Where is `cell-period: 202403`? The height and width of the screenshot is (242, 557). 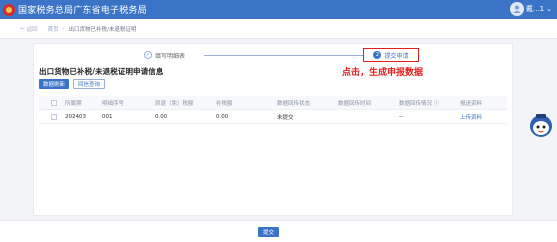
cell-period: 202403 is located at coordinates (75, 116).